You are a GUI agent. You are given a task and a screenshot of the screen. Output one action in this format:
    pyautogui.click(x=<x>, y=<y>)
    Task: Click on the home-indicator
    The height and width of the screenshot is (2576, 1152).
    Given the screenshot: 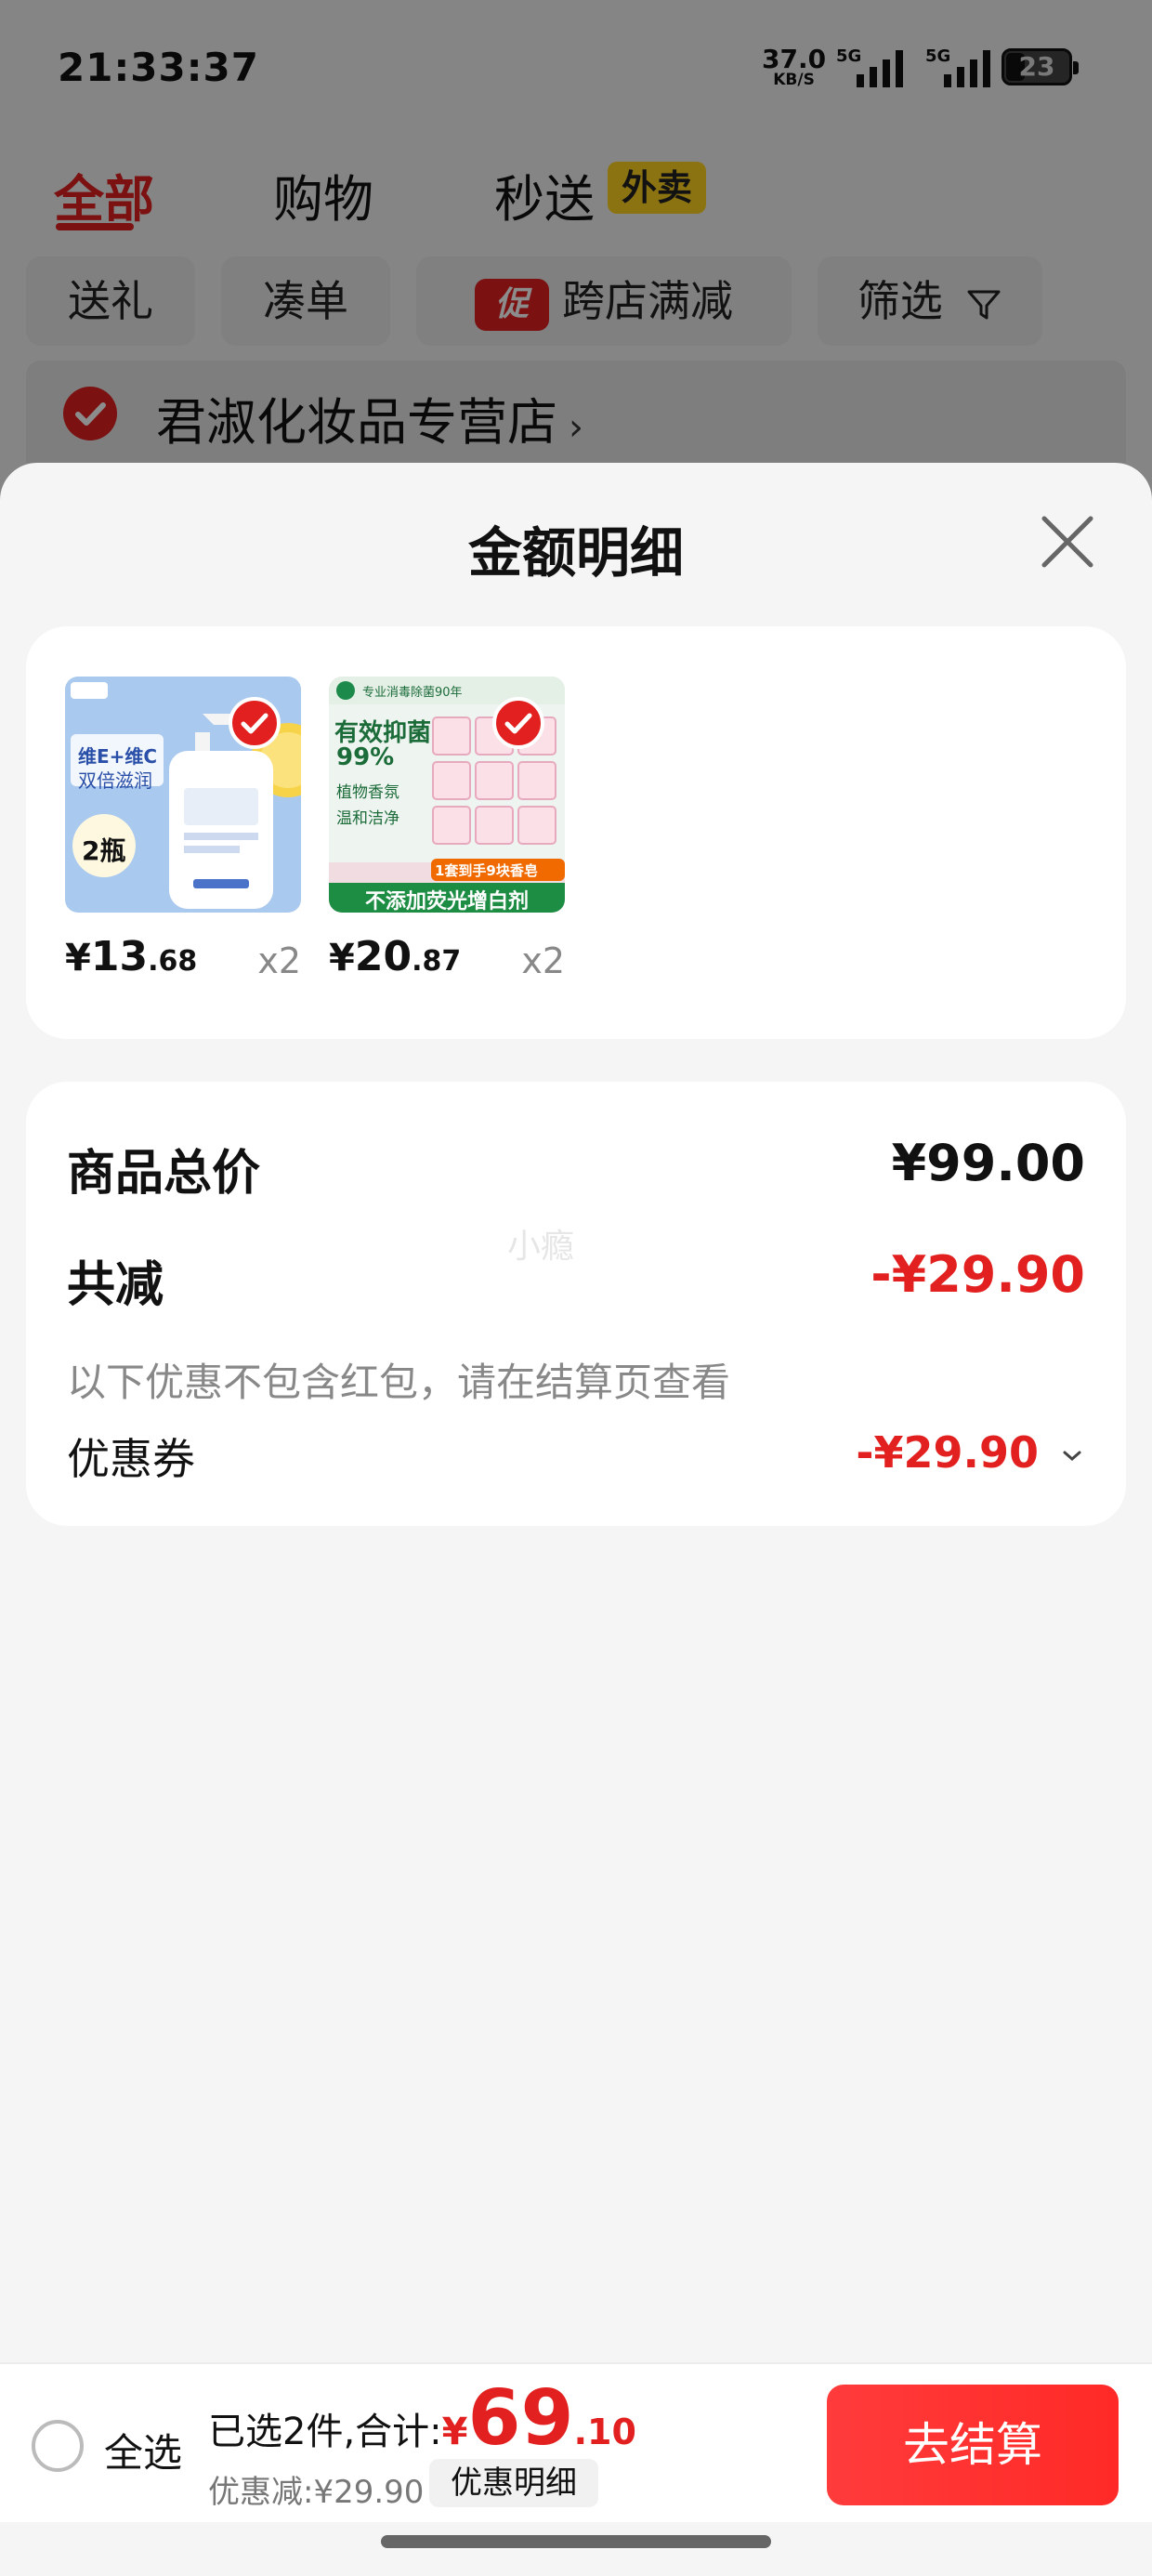 What is the action you would take?
    pyautogui.click(x=576, y=2541)
    